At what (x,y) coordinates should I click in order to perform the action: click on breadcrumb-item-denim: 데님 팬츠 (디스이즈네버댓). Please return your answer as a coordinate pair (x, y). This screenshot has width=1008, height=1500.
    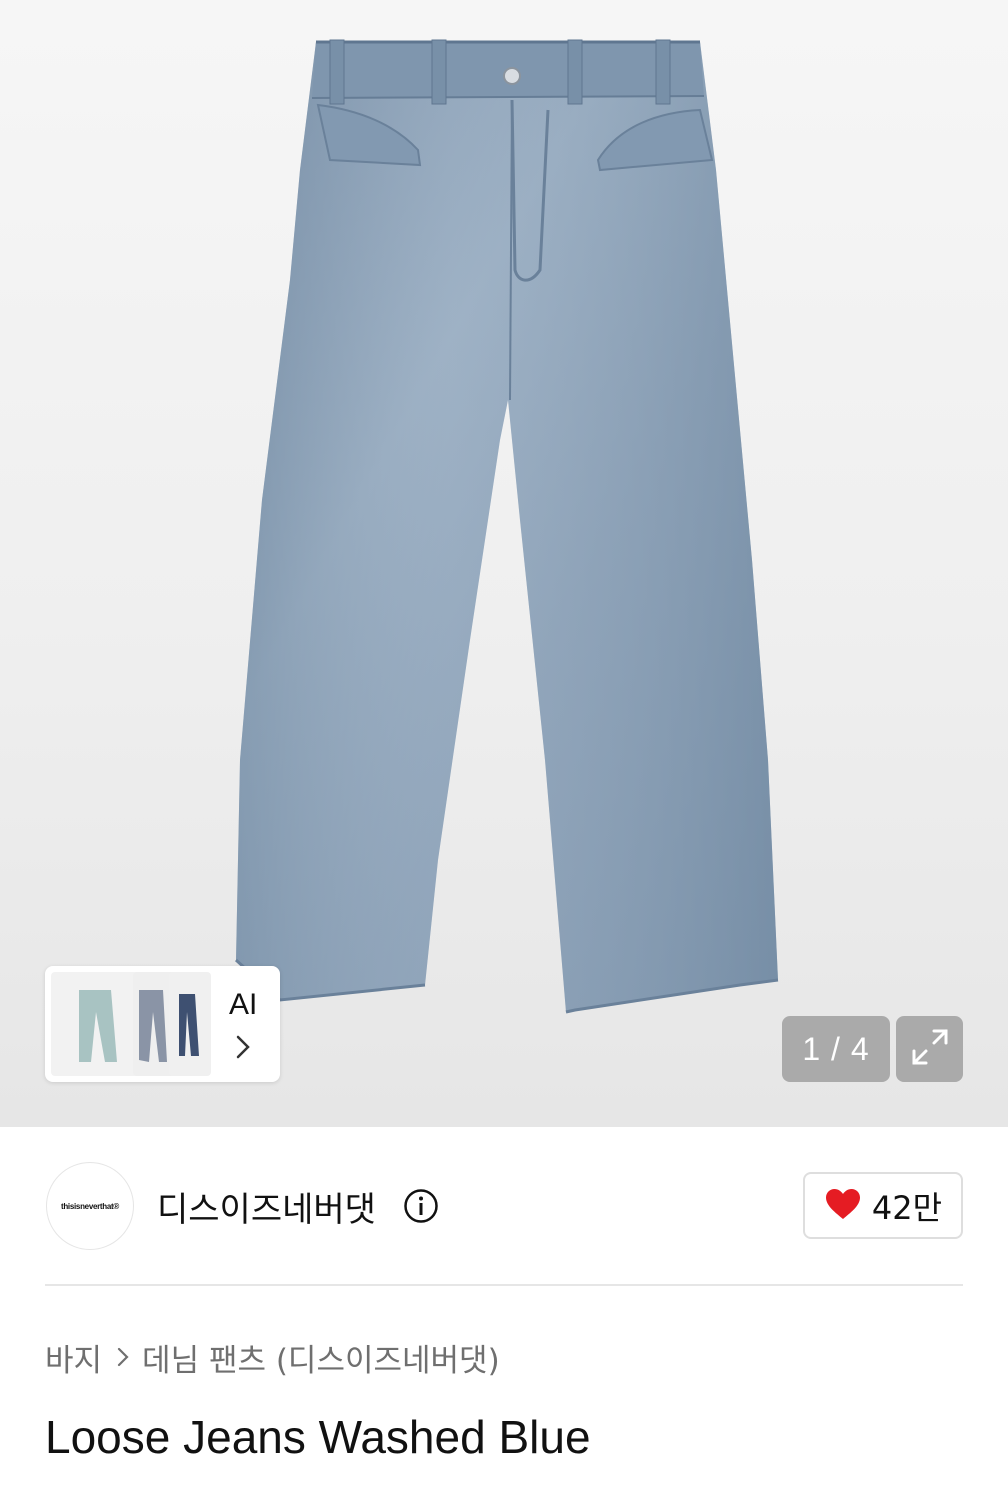
    Looking at the image, I should click on (321, 1357).